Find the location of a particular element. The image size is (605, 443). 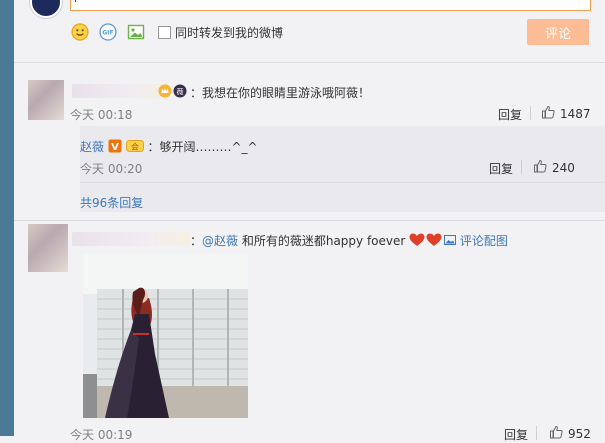

fan-badge-icon: 薇 is located at coordinates (180, 92).